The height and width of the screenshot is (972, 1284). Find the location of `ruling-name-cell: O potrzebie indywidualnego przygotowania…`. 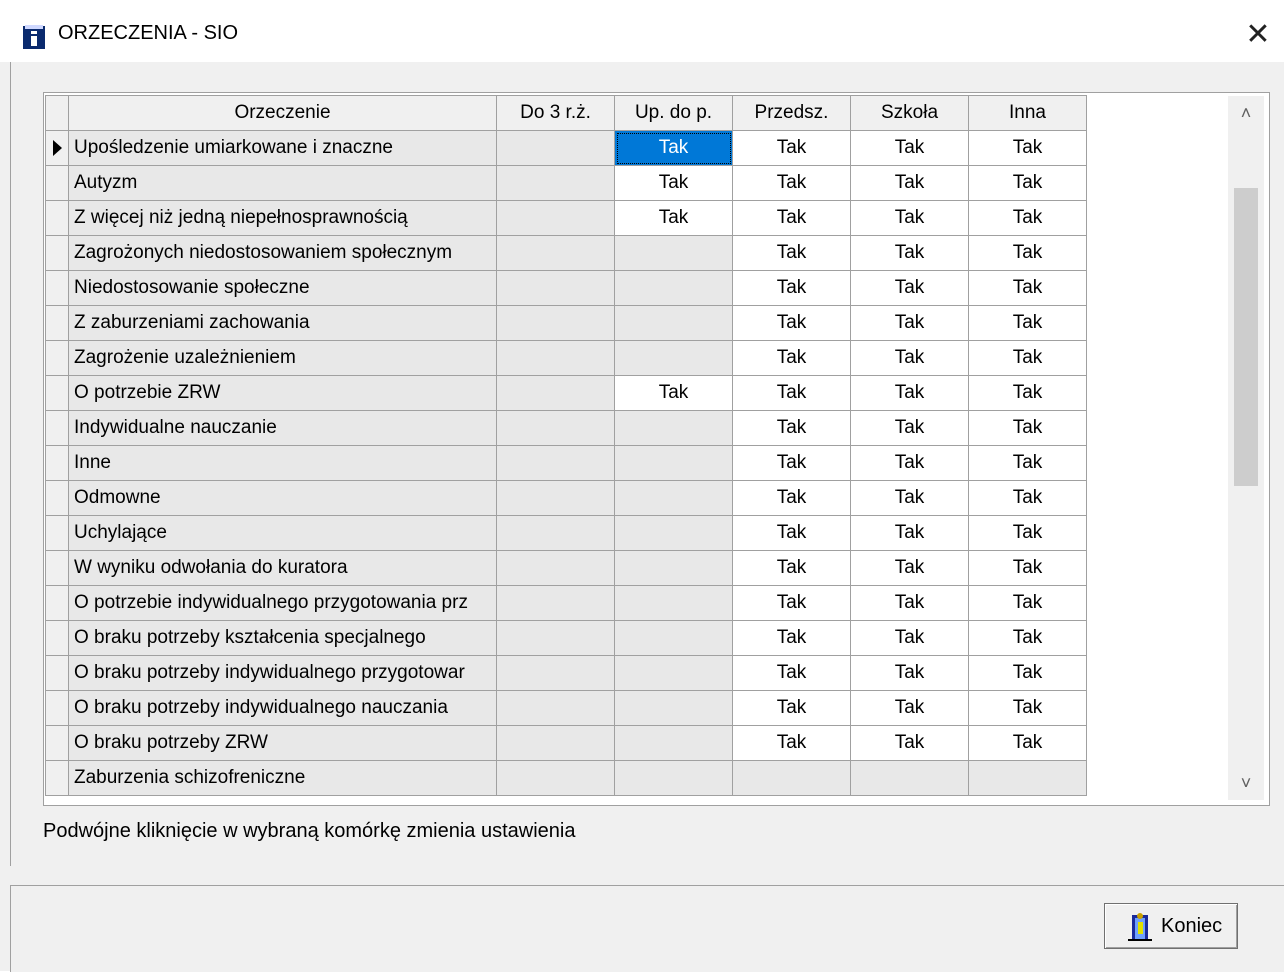

ruling-name-cell: O potrzebie indywidualnego przygotowania… is located at coordinates (282, 603).